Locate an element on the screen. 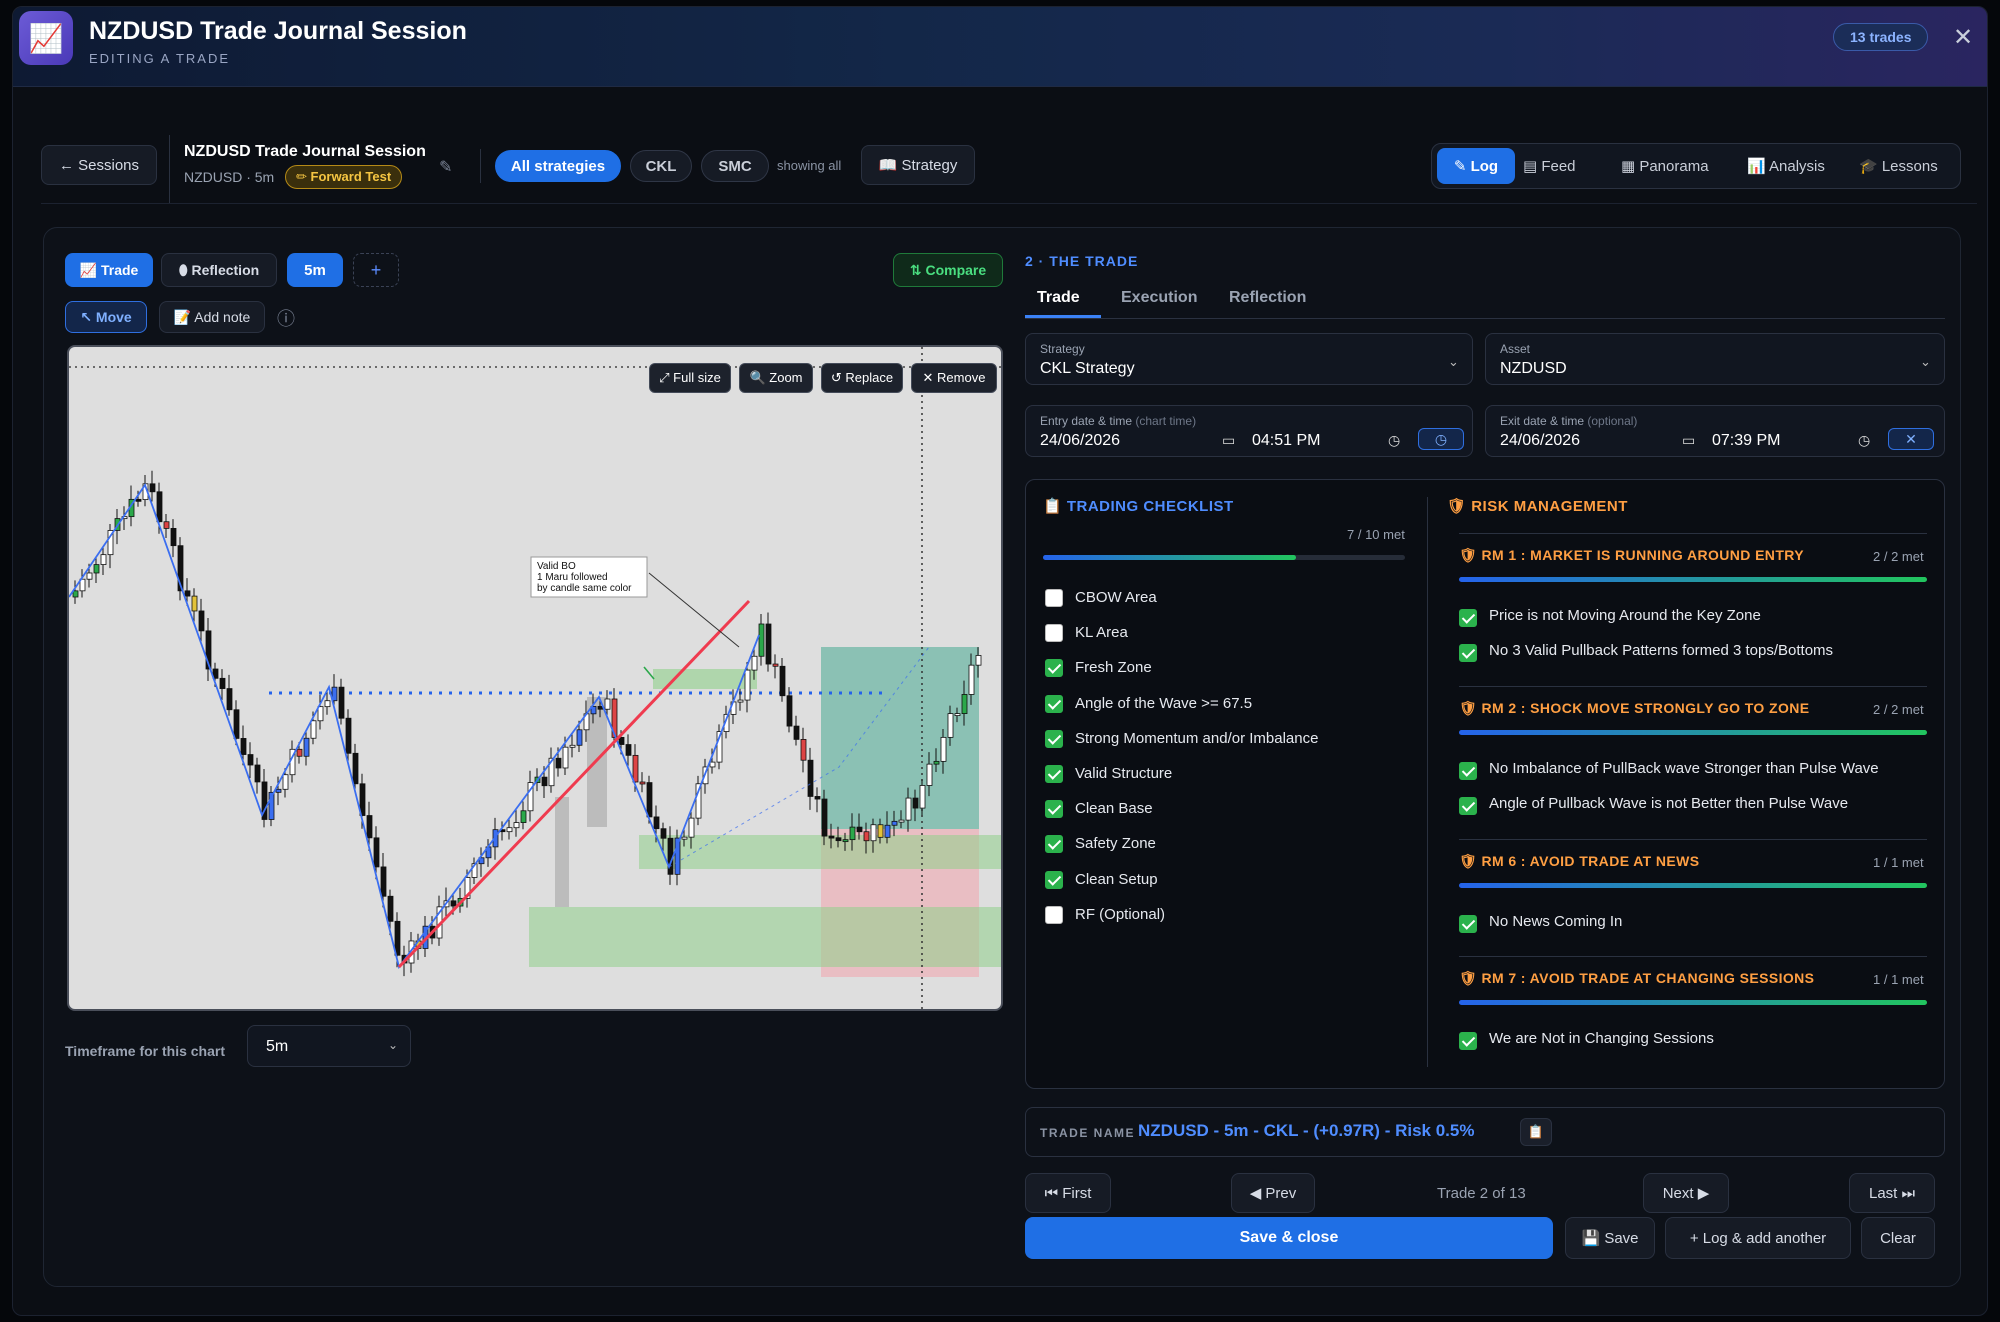 This screenshot has height=1322, width=2000. close-icon: ✕ is located at coordinates (1963, 37).